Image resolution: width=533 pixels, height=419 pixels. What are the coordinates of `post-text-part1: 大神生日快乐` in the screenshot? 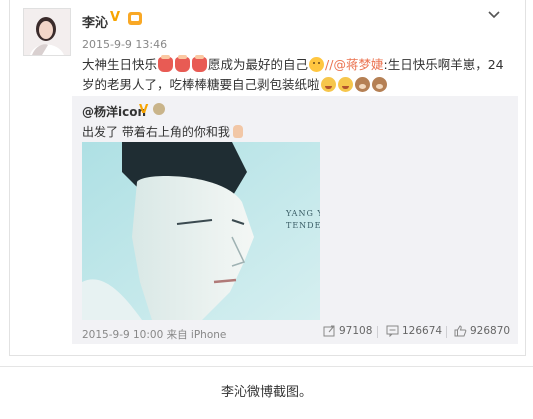 It's located at (120, 64).